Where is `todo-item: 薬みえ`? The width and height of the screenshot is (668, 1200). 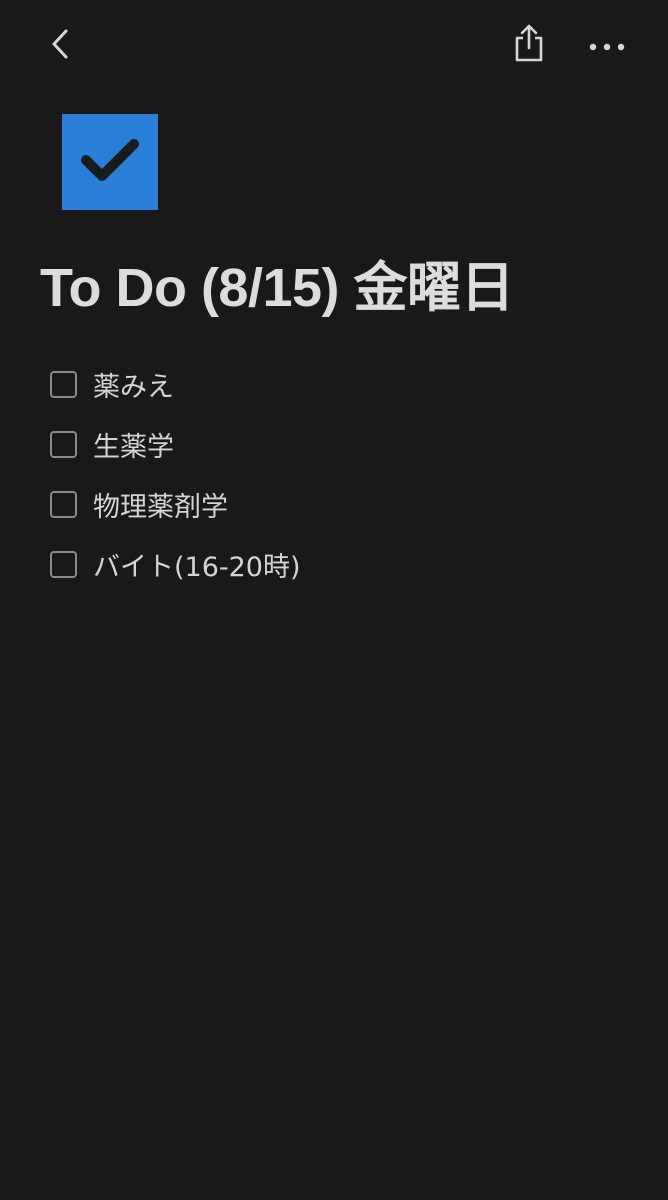 todo-item: 薬みえ is located at coordinates (175, 384).